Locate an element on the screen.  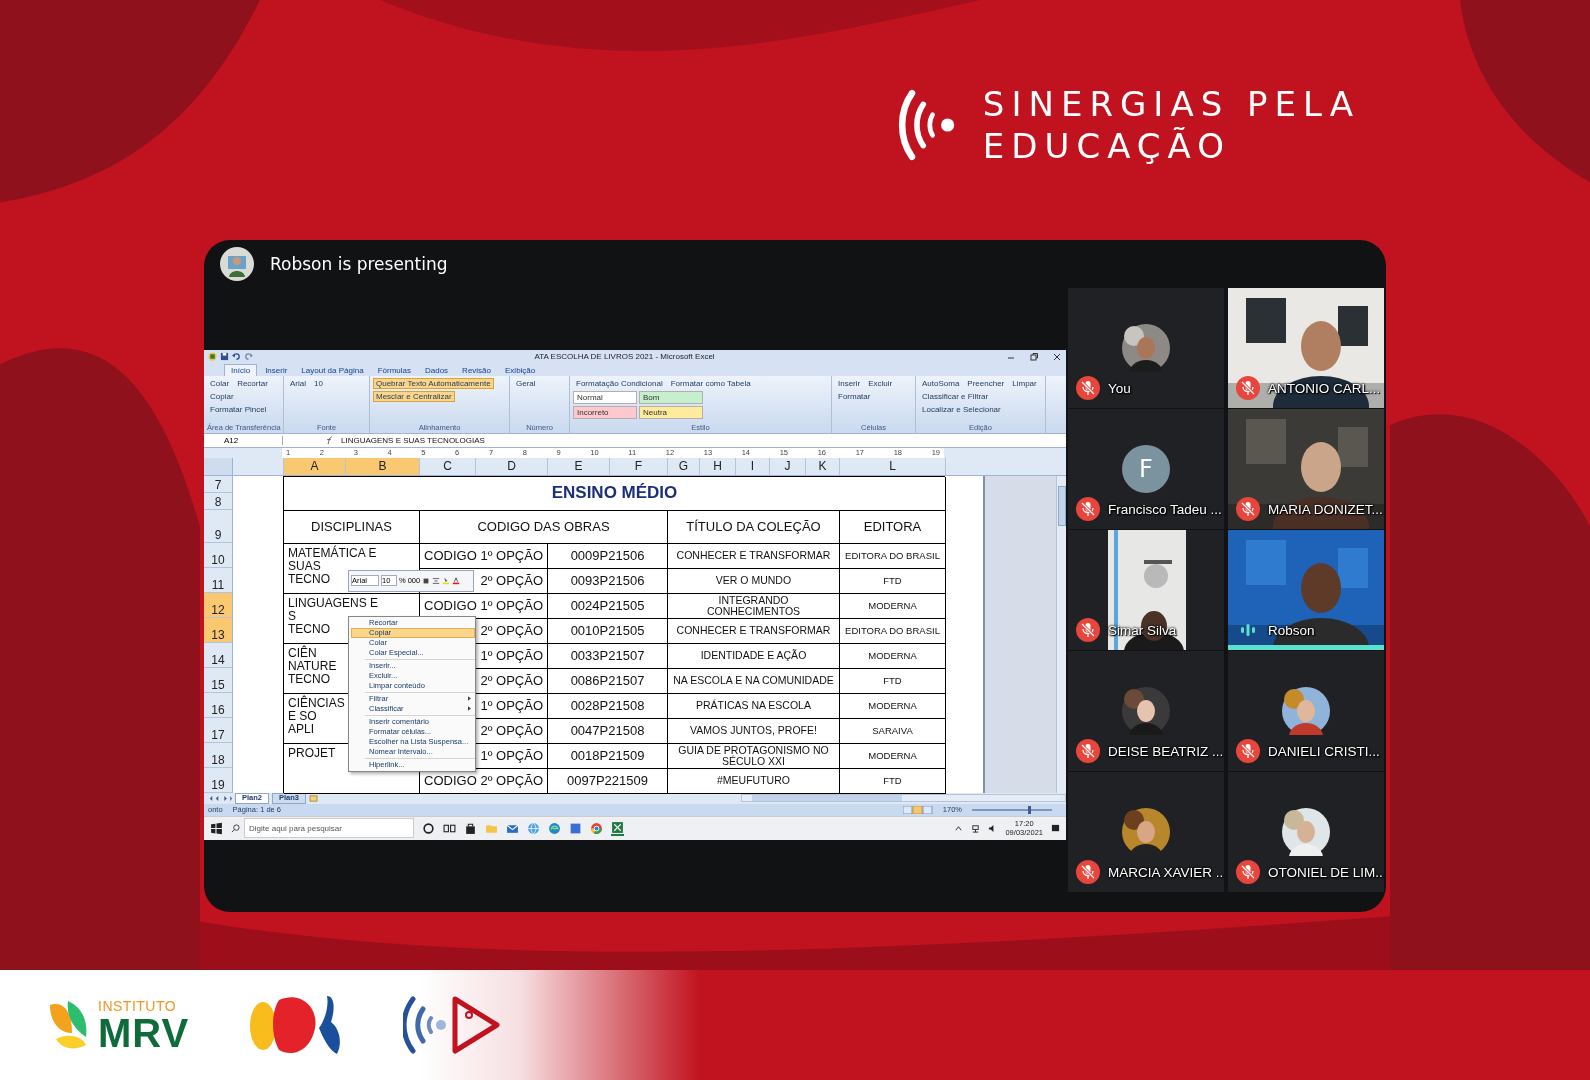
zoom-thumb is located at coordinates (1029, 809).